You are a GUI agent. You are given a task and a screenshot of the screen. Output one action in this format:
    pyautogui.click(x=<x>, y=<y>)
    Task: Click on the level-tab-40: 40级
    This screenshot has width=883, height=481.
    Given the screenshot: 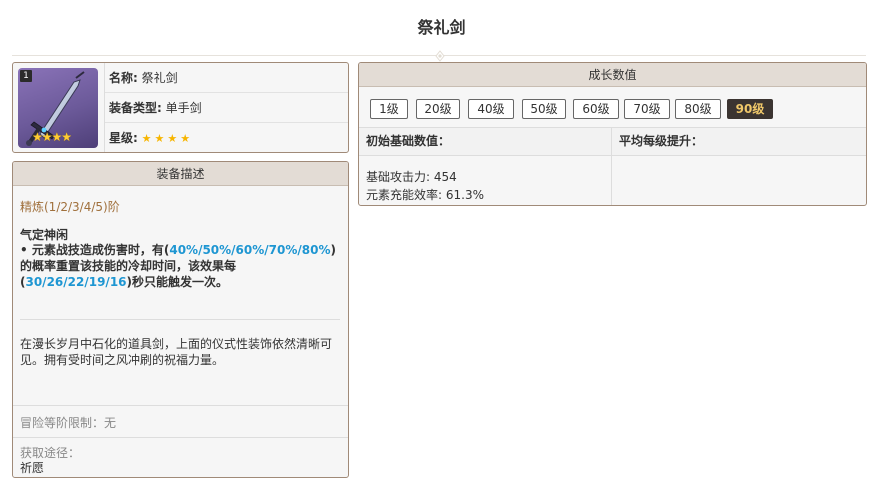 What is the action you would take?
    pyautogui.click(x=491, y=109)
    